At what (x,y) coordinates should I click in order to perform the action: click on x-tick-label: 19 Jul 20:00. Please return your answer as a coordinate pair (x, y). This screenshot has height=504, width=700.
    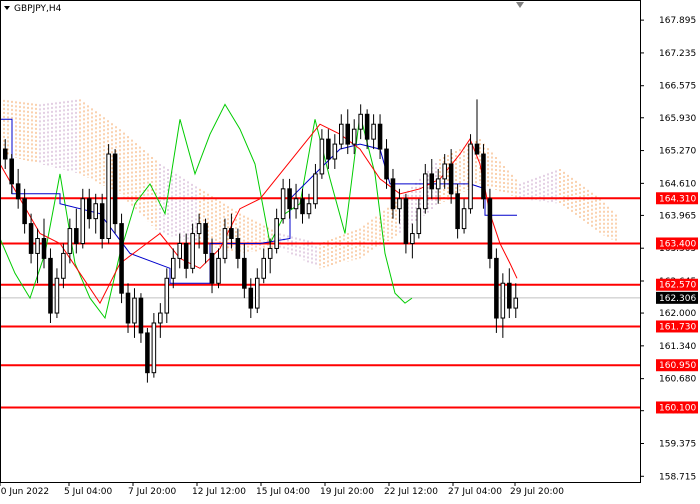
    Looking at the image, I should click on (347, 492).